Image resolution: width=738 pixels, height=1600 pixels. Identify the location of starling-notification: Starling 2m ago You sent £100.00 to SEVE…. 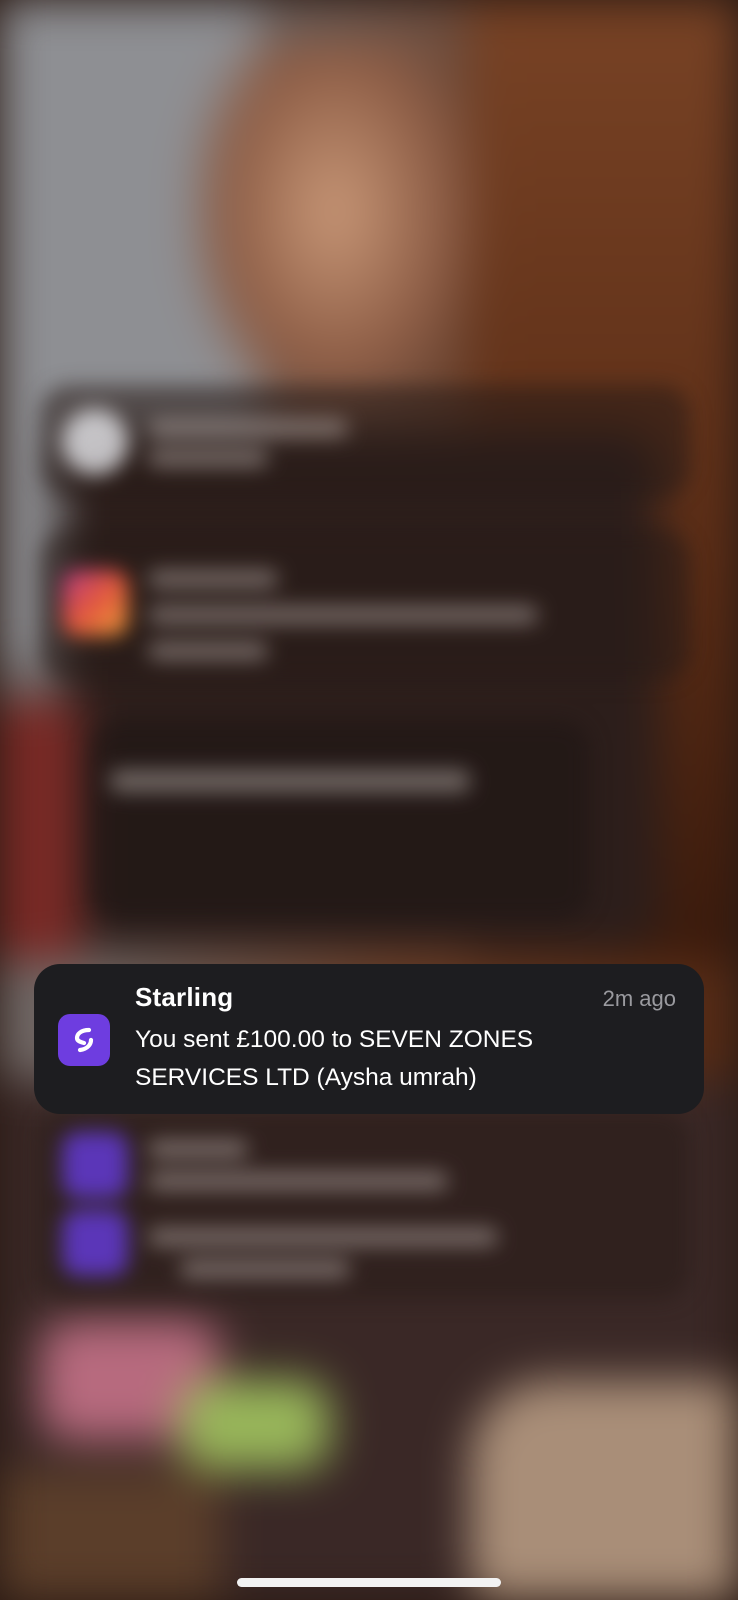
(369, 1039).